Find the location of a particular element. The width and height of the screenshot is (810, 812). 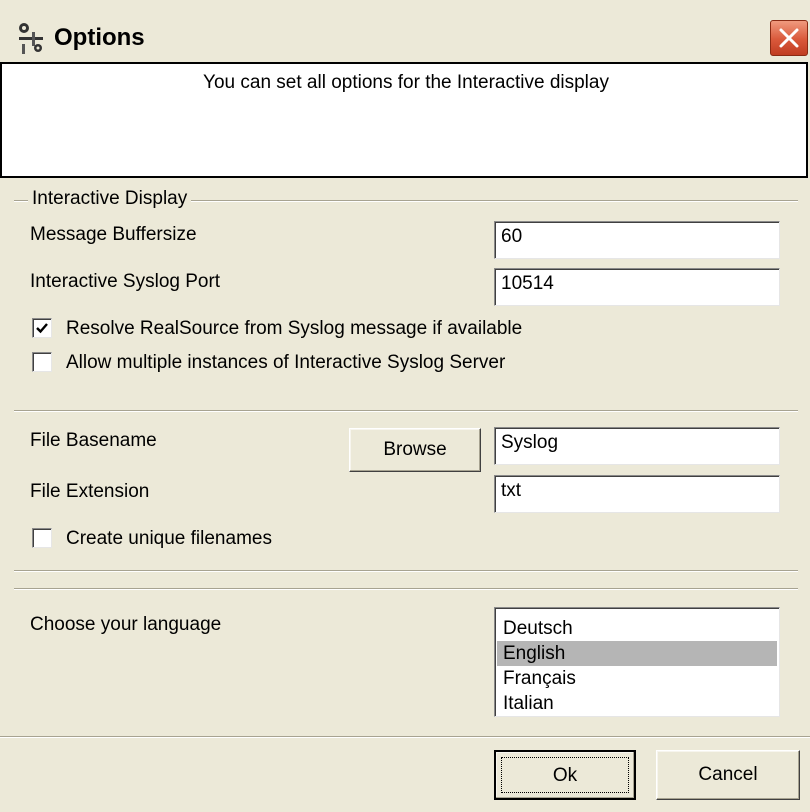

language-option: Français is located at coordinates (637, 678).